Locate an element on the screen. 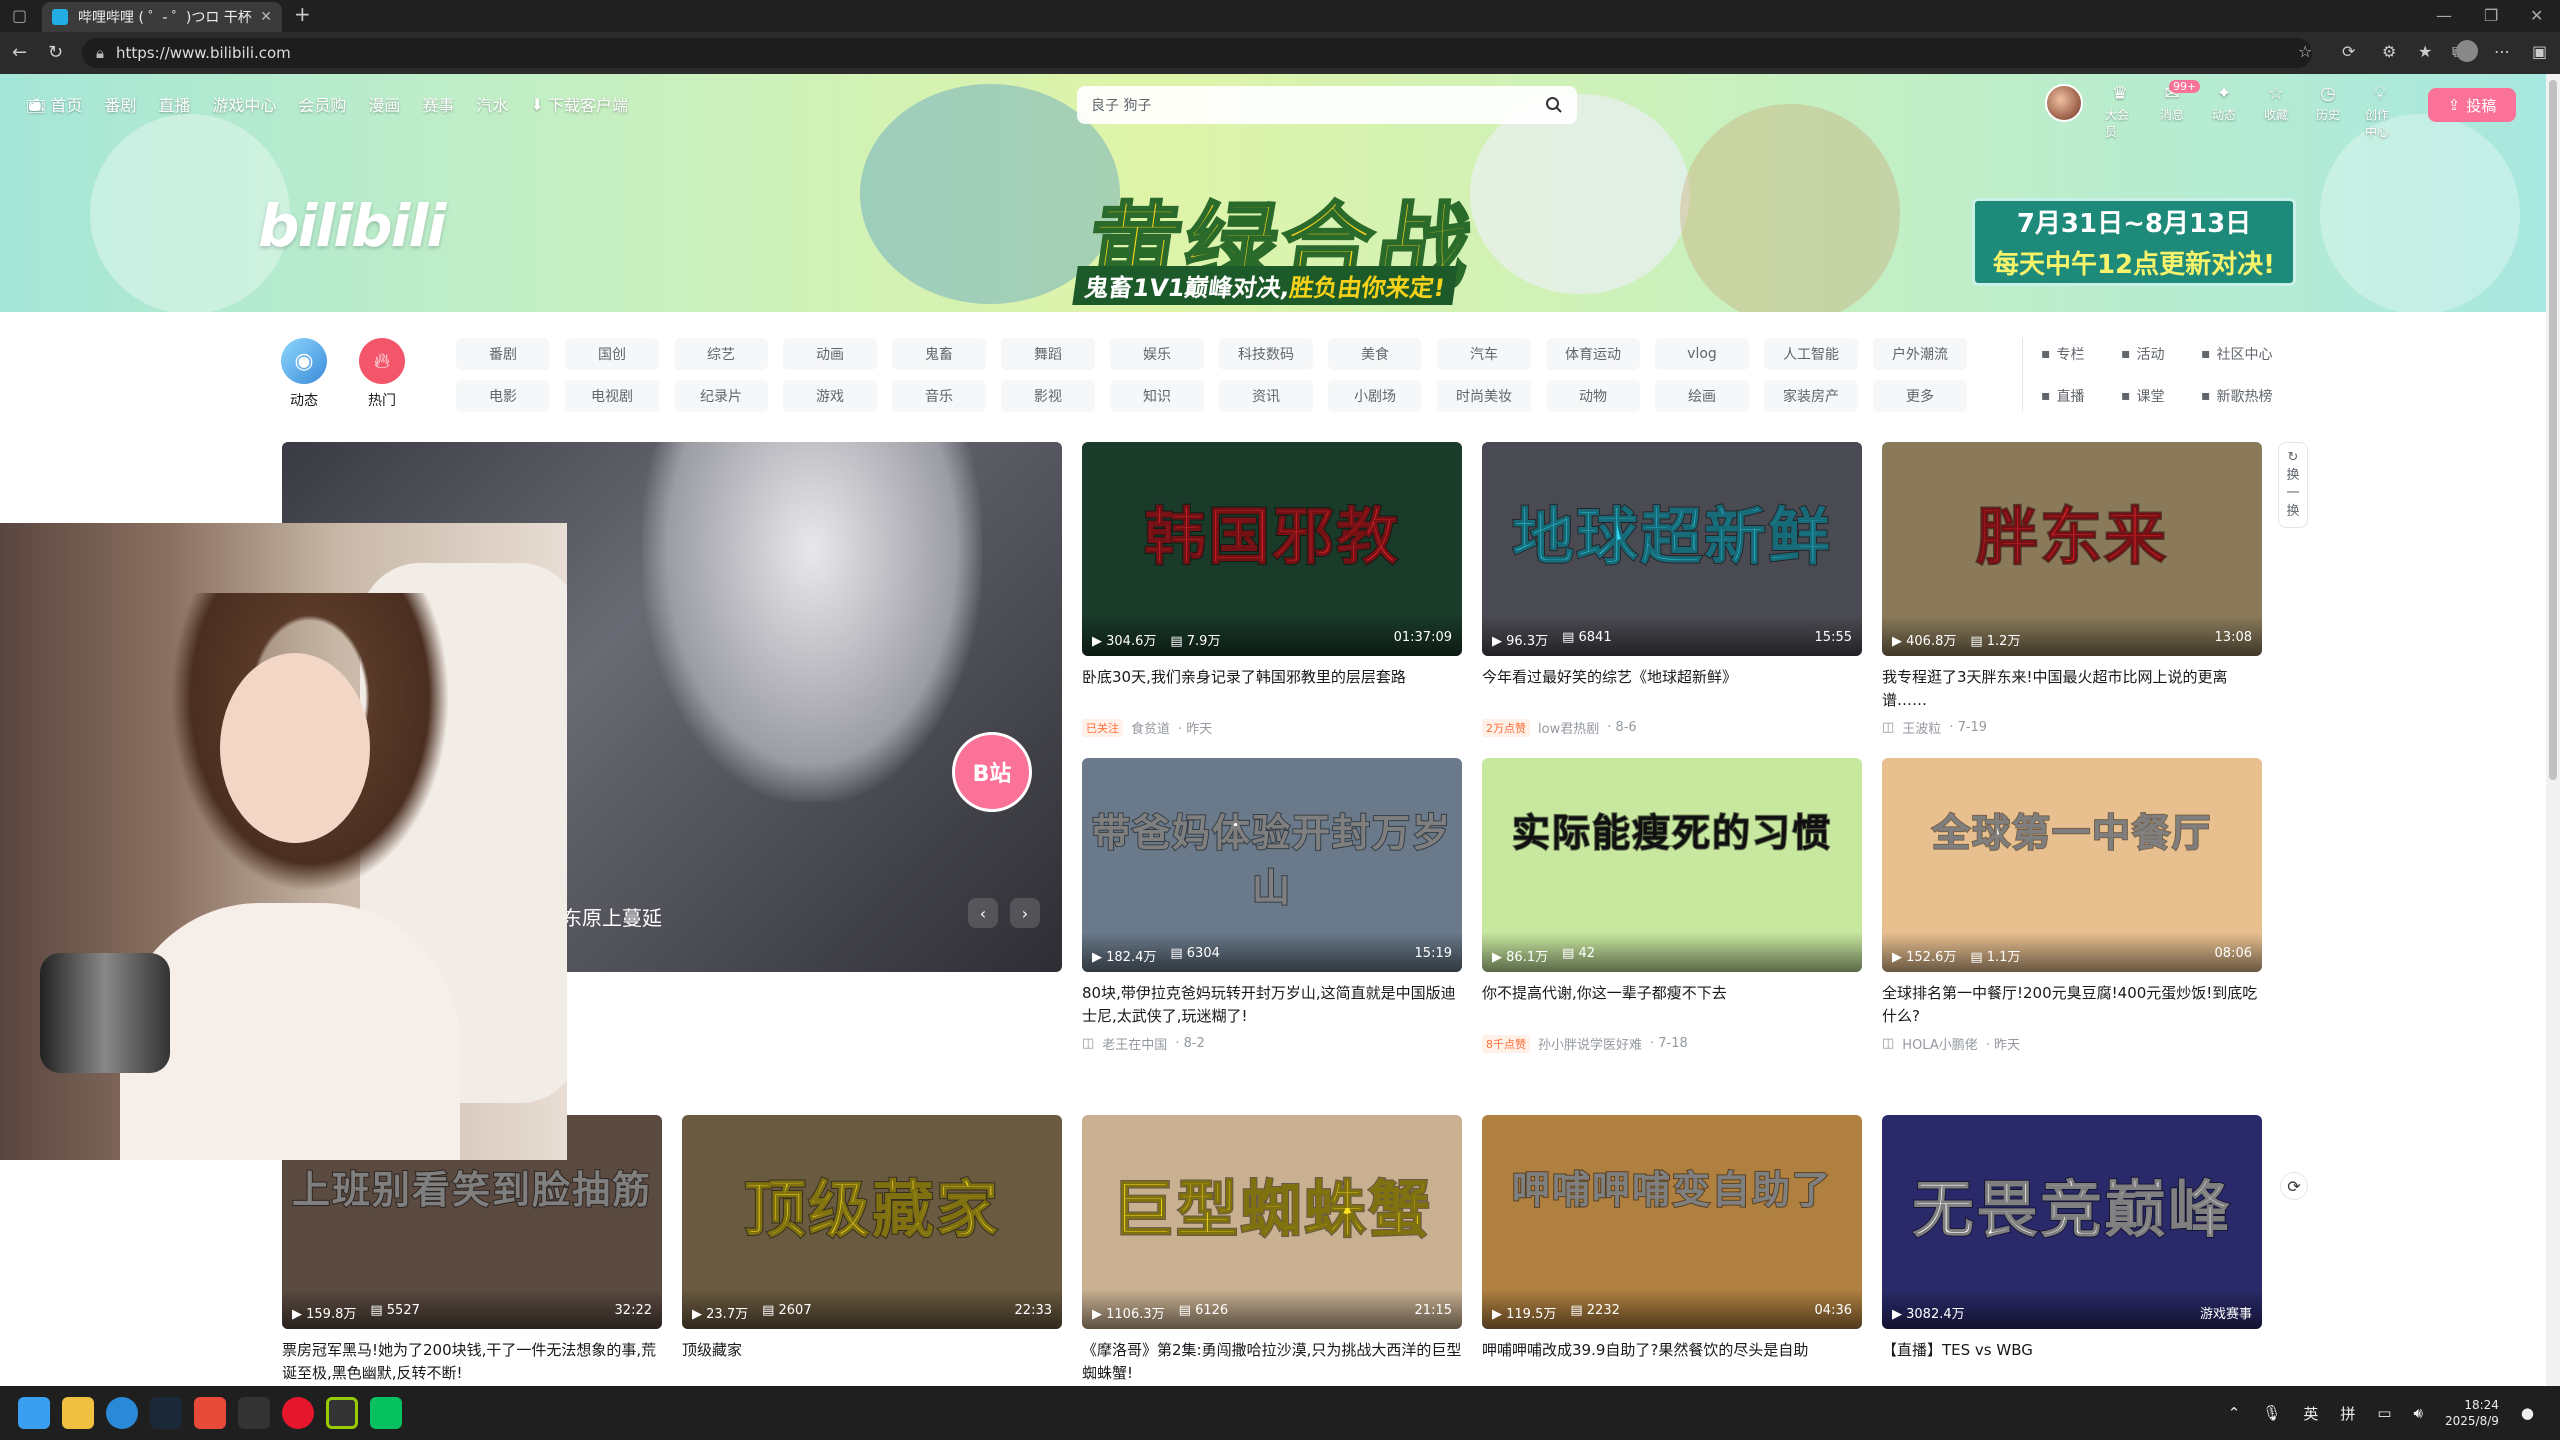 The height and width of the screenshot is (1440, 2560). video-thumbnail: 全球第一中餐厅 ▶ 152.6万 ▤ 1.1万 08:06 is located at coordinates (2072, 865).